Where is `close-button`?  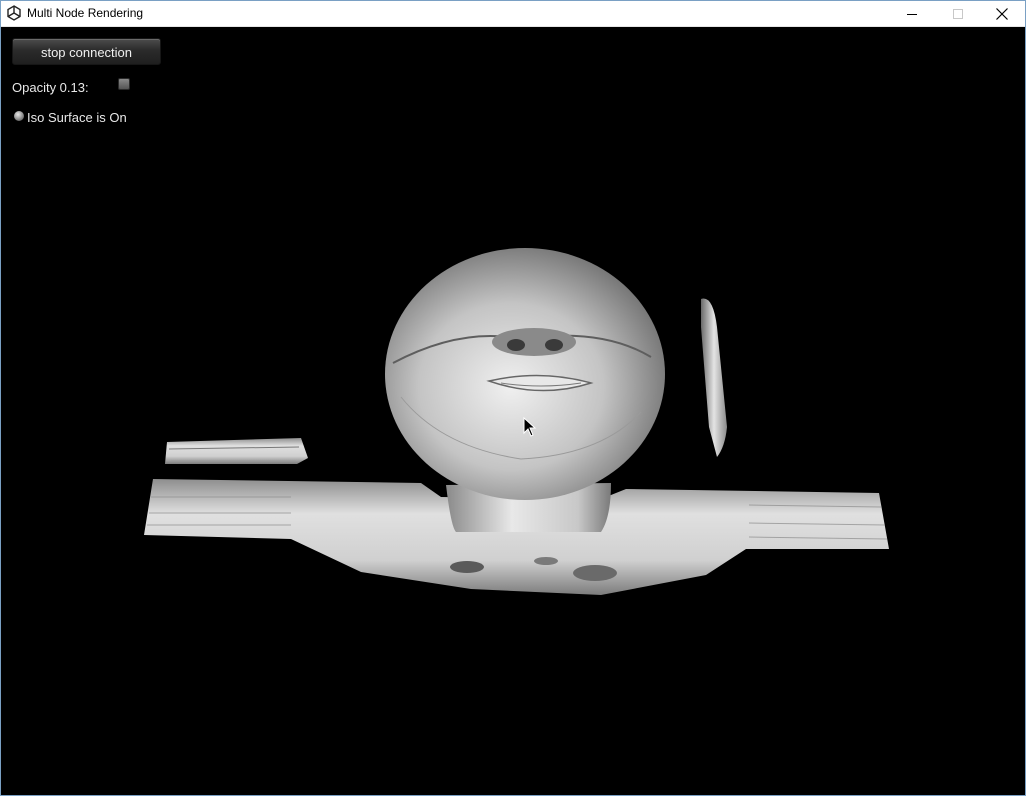
close-button is located at coordinates (1002, 13).